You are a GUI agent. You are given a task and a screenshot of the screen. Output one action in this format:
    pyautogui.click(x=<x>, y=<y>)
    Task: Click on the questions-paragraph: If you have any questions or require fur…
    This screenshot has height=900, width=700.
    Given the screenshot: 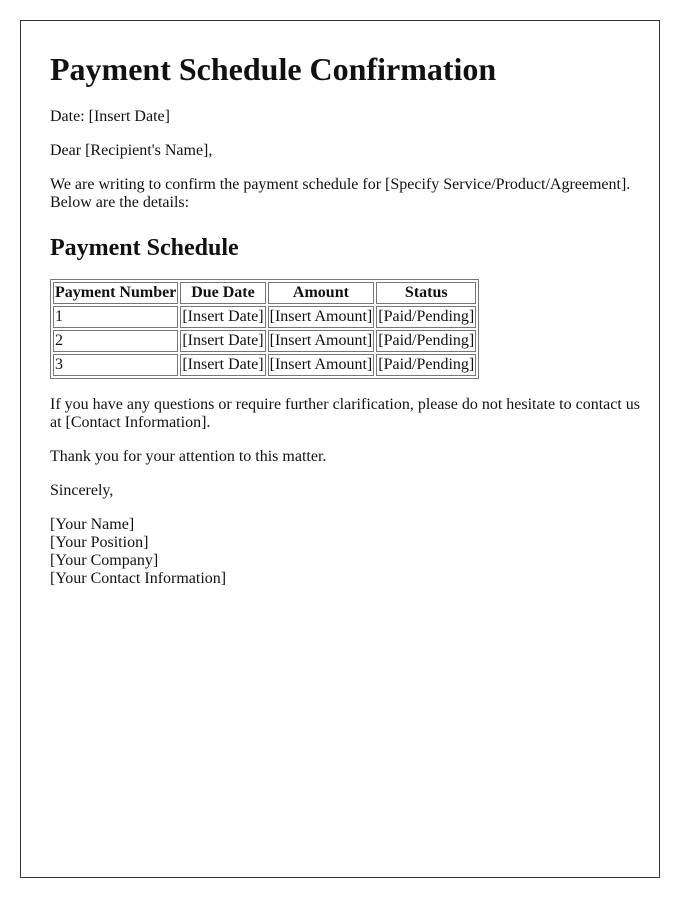 What is the action you would take?
    pyautogui.click(x=345, y=413)
    